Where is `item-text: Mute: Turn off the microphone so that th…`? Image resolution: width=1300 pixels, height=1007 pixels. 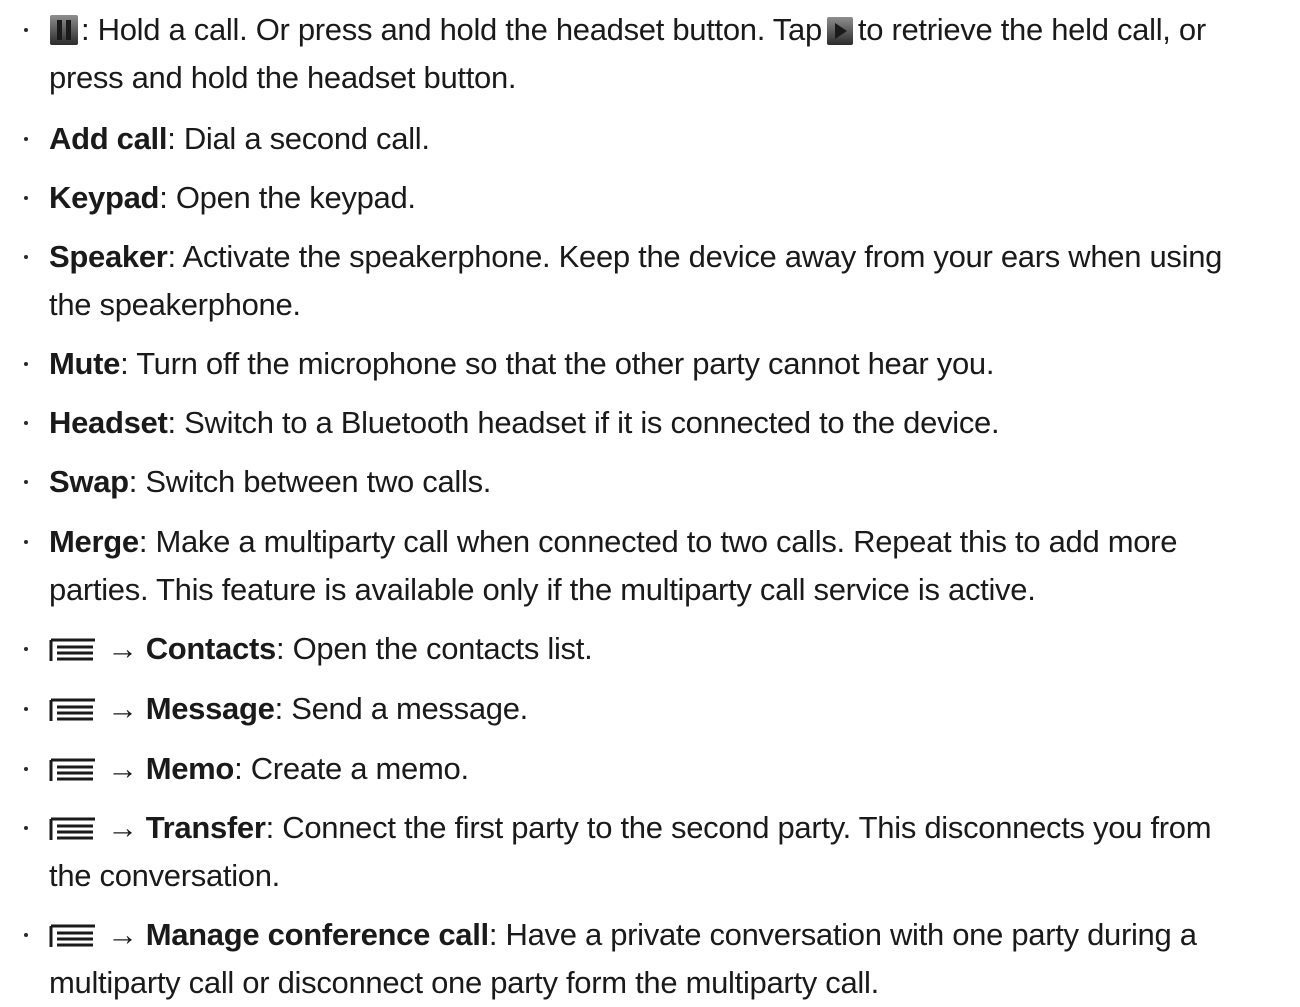 item-text: Mute: Turn off the microphone so that th… is located at coordinates (671, 364).